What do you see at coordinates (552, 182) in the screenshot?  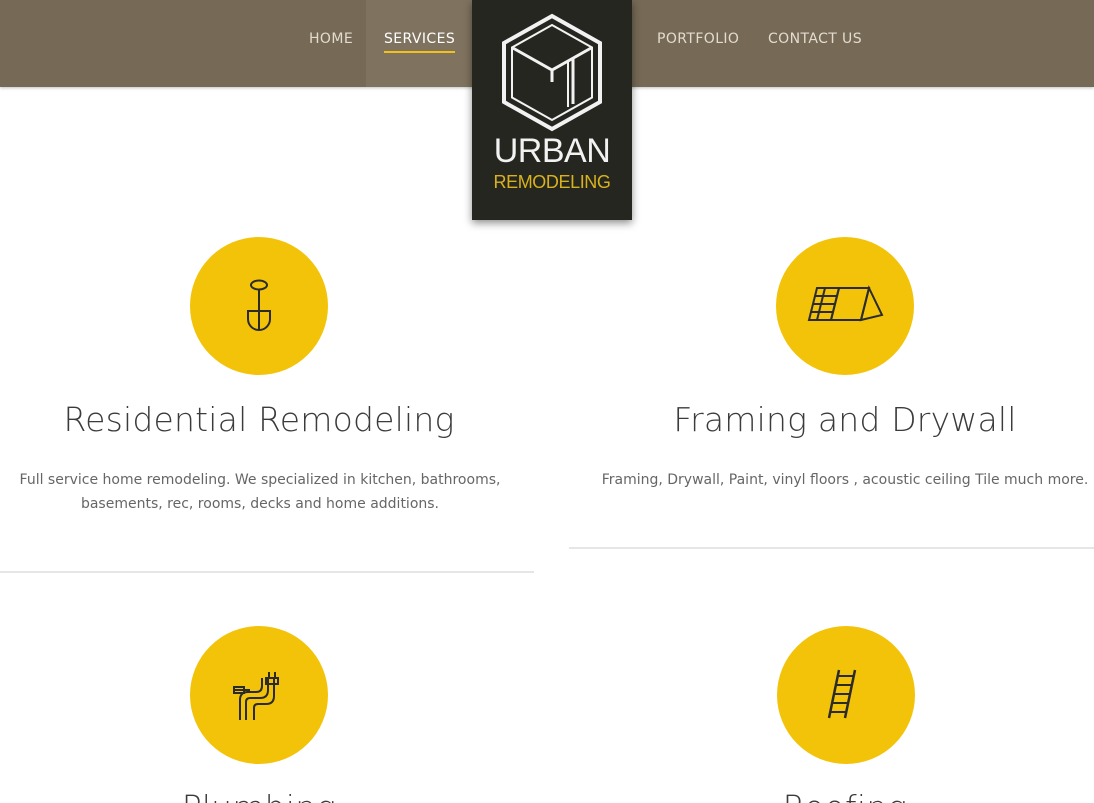 I see `logo-subtitle: REMODELING` at bounding box center [552, 182].